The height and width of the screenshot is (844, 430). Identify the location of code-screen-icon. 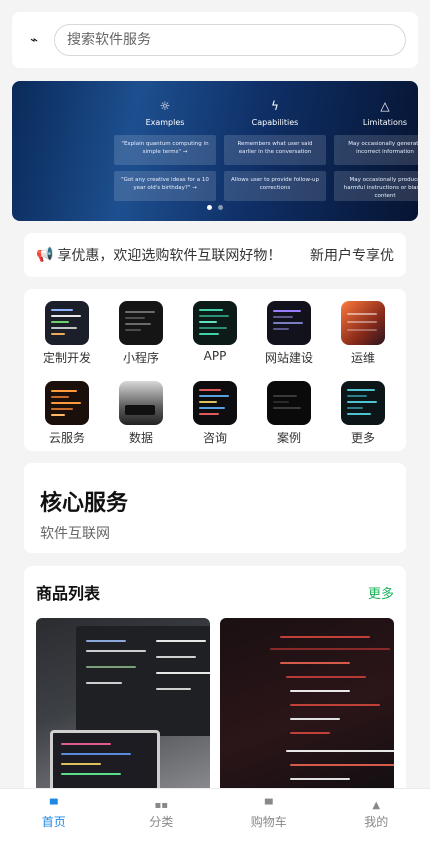
(67, 323).